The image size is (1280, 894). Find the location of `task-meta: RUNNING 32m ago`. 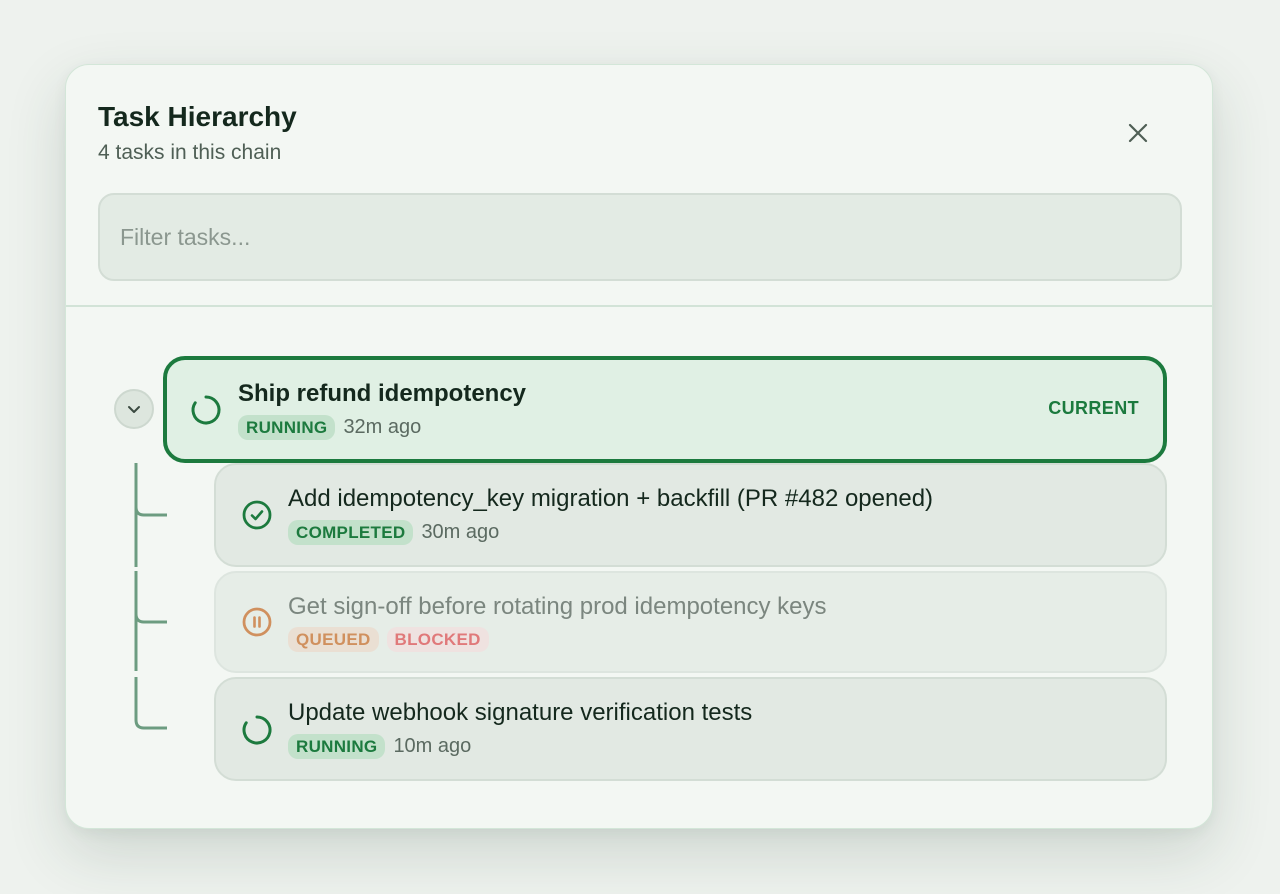

task-meta: RUNNING 32m ago is located at coordinates (329, 427).